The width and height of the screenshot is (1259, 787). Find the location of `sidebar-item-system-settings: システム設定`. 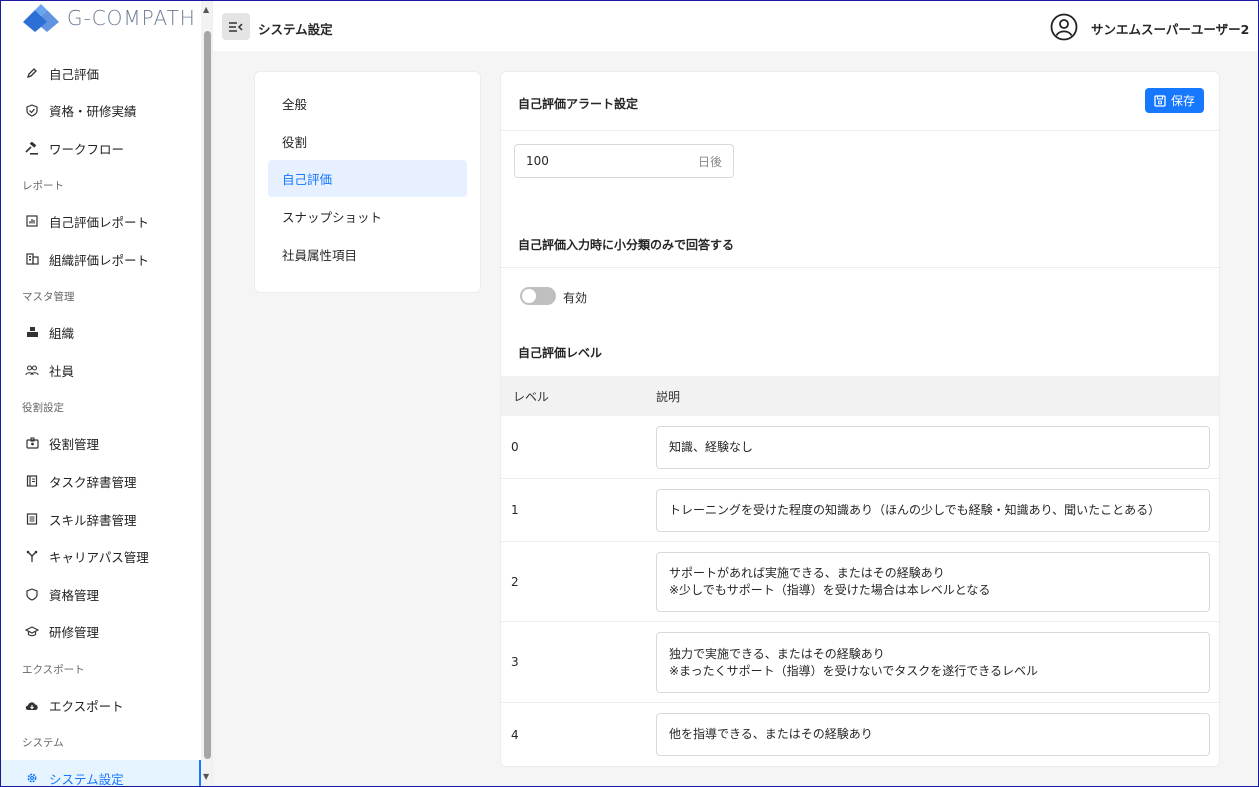

sidebar-item-system-settings: システム設定 is located at coordinates (101, 773).